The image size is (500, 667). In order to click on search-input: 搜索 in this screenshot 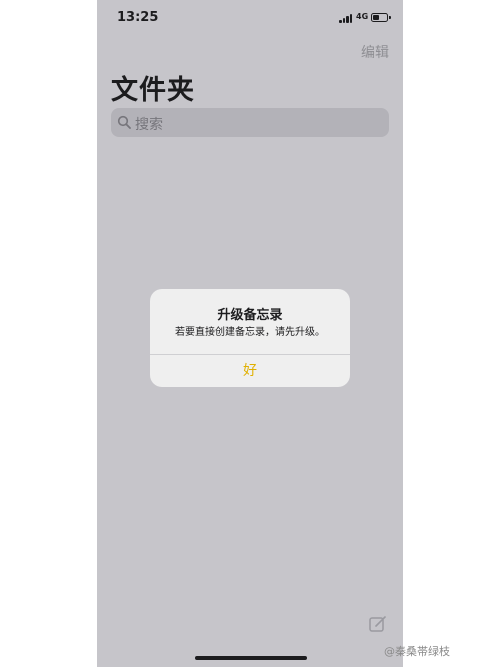, I will do `click(250, 122)`.